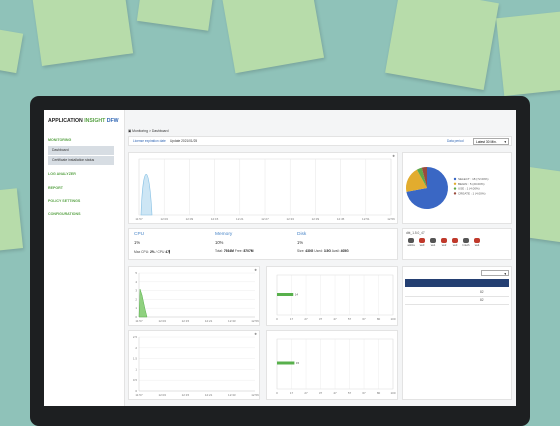 The width and height of the screenshot is (560, 426). What do you see at coordinates (444, 245) in the screenshot?
I see `server-name: ws2` at bounding box center [444, 245].